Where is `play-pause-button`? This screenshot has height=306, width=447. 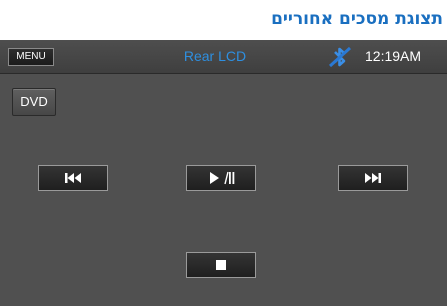
play-pause-button is located at coordinates (221, 178).